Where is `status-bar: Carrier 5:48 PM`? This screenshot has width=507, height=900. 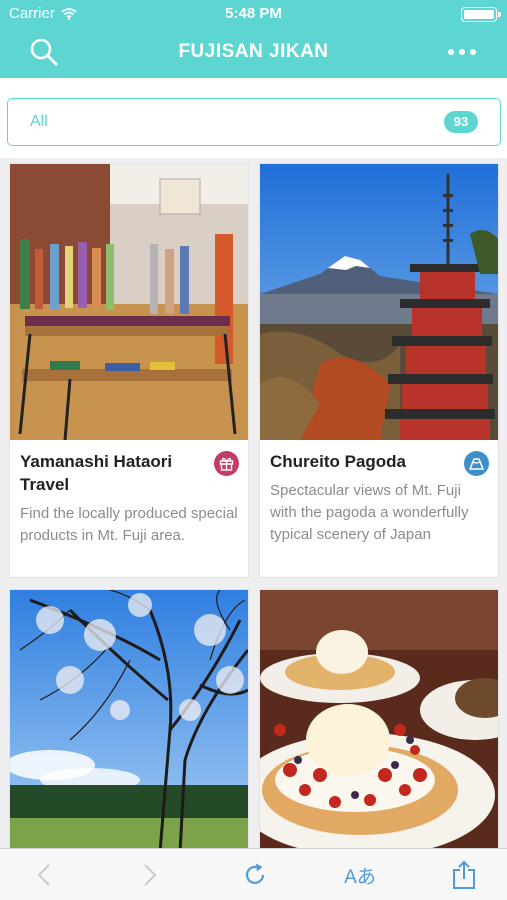 status-bar: Carrier 5:48 PM is located at coordinates (253, 14).